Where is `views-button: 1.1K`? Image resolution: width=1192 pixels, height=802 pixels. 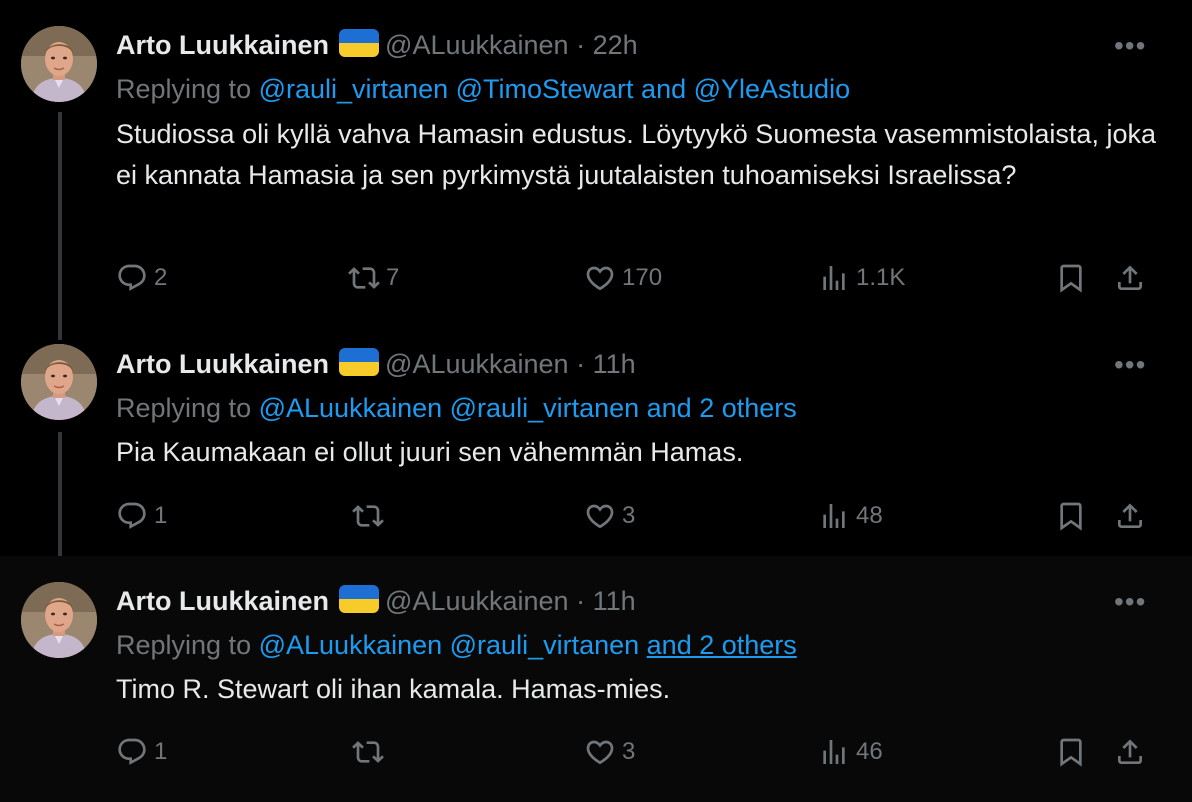 views-button: 1.1K is located at coordinates (861, 278).